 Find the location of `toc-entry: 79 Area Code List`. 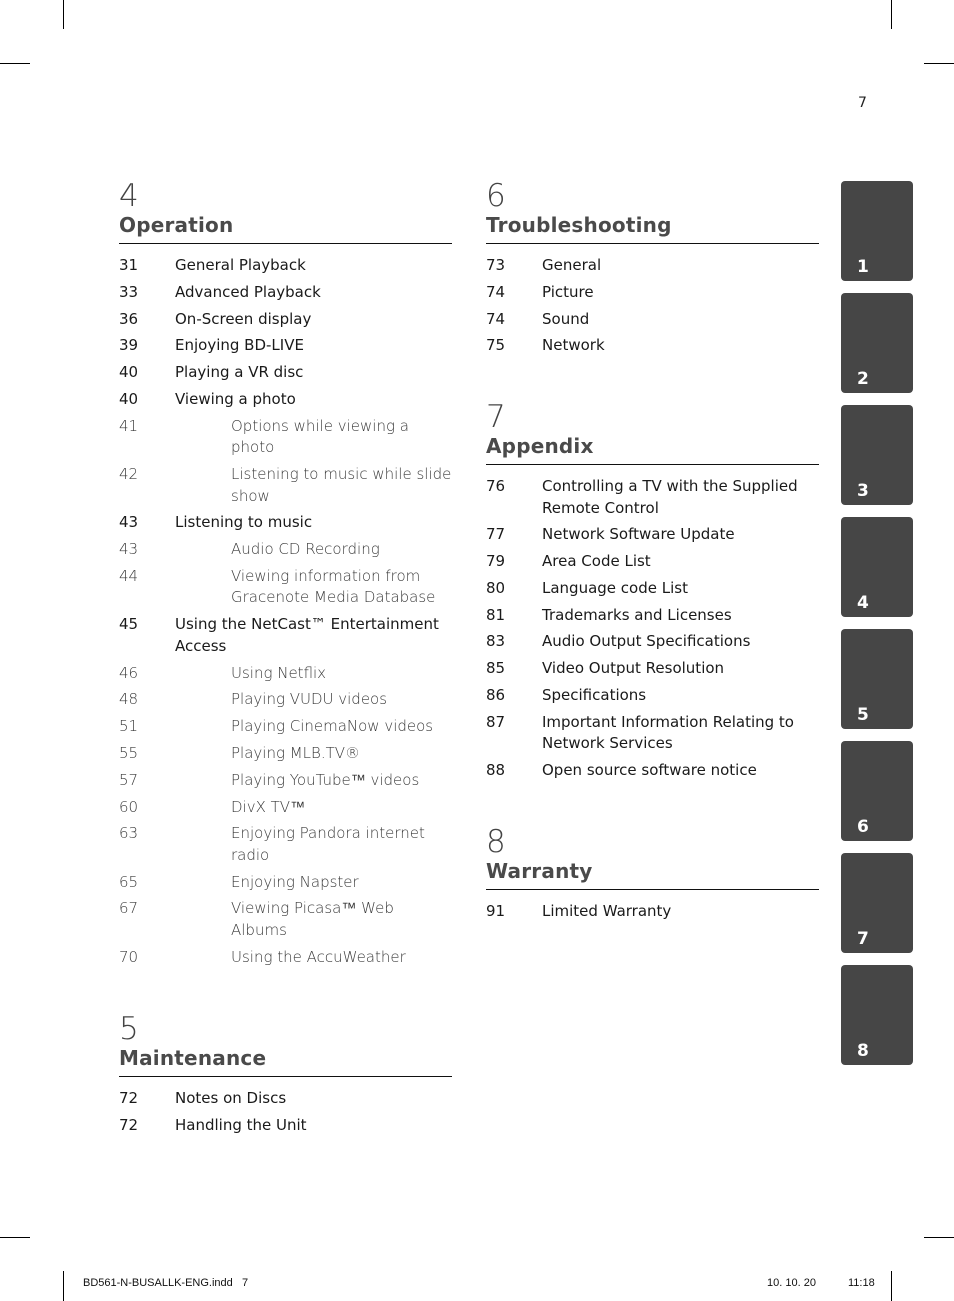

toc-entry: 79 Area Code List is located at coordinates (652, 562).